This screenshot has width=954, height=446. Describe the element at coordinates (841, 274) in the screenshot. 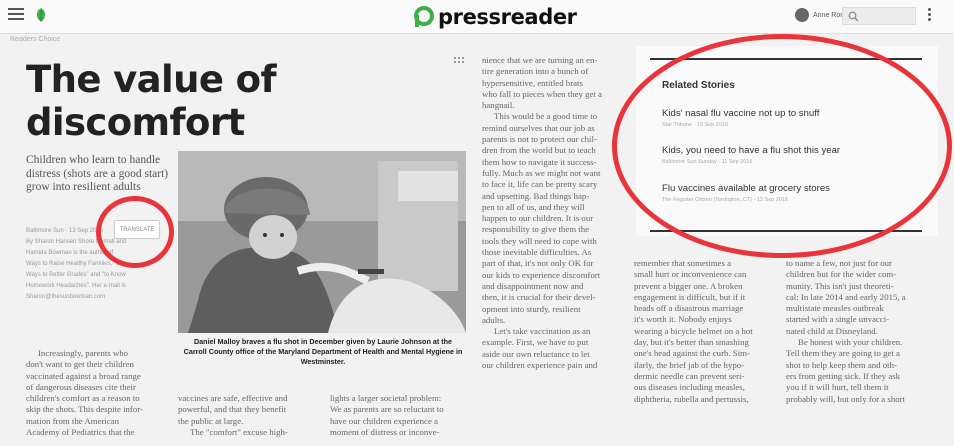

I see `text-line: children but for the wider com-` at that location.